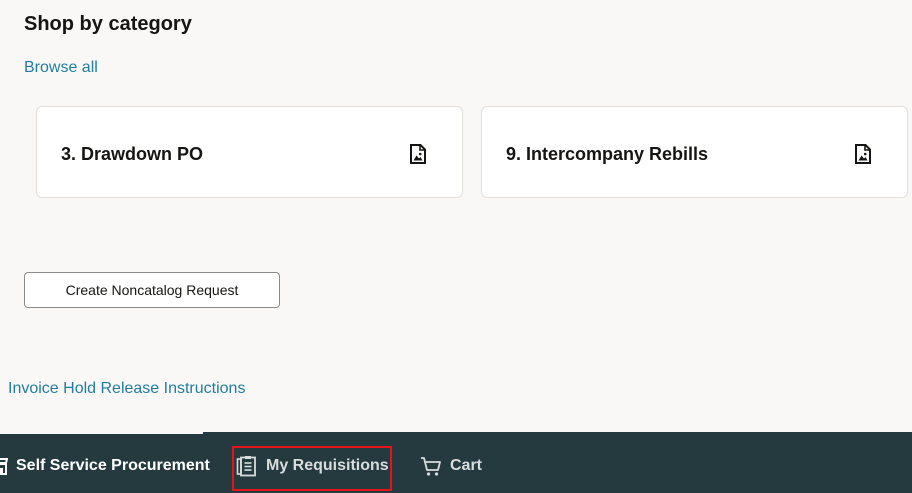  I want to click on store-icon, so click(4, 466).